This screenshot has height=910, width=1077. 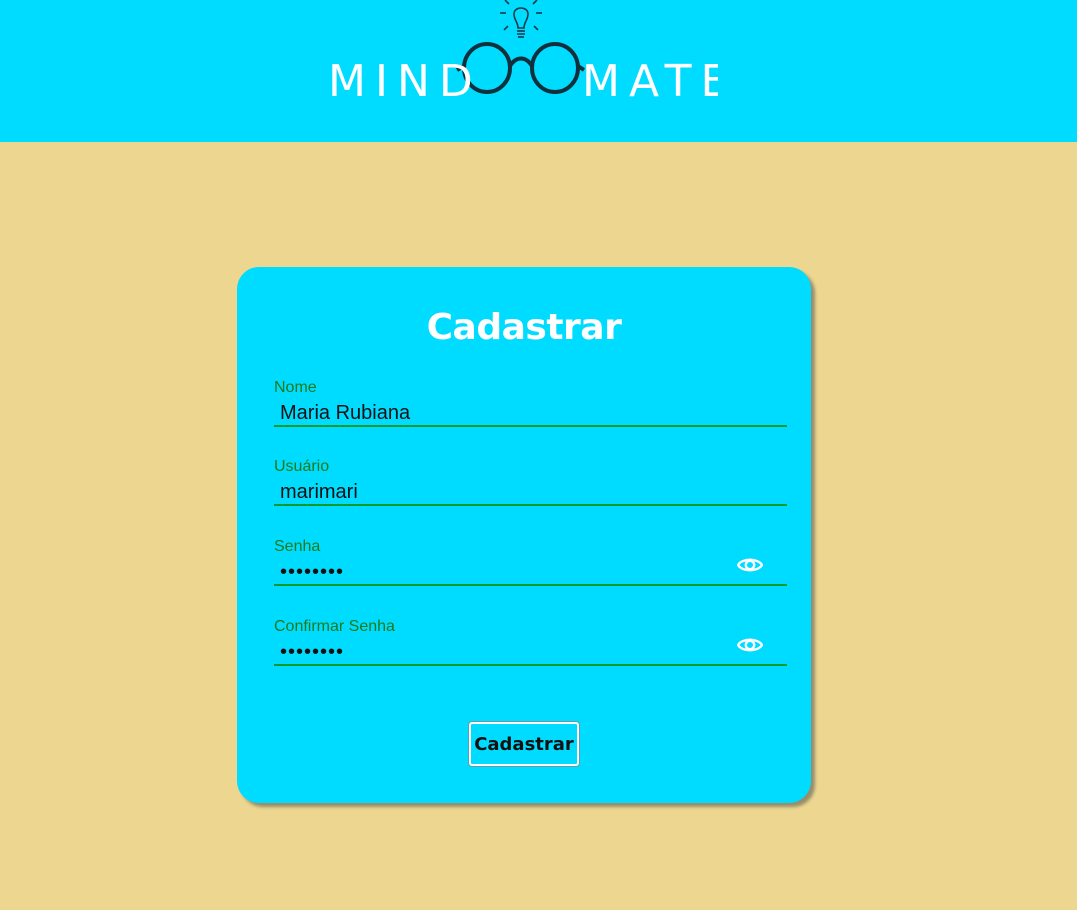 What do you see at coordinates (405, 81) in the screenshot?
I see `logo-text-left: MIND` at bounding box center [405, 81].